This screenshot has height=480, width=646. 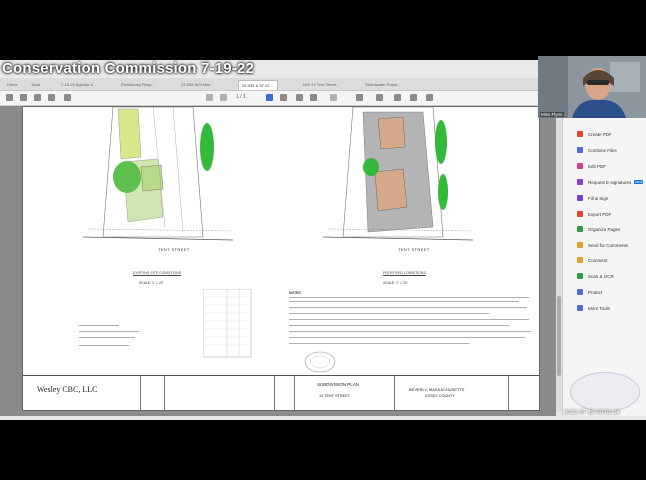 What do you see at coordinates (37, 97) in the screenshot?
I see `upload-icon` at bounding box center [37, 97].